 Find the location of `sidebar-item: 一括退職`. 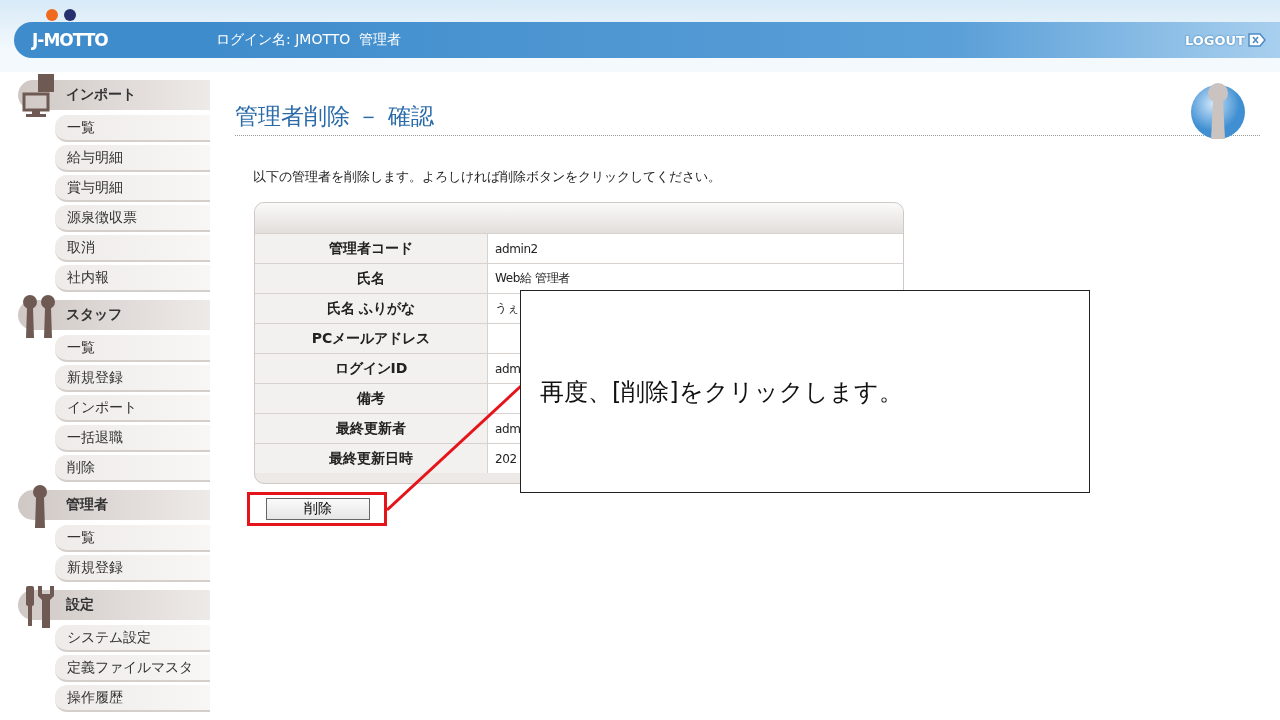

sidebar-item: 一括退職 is located at coordinates (132, 438).